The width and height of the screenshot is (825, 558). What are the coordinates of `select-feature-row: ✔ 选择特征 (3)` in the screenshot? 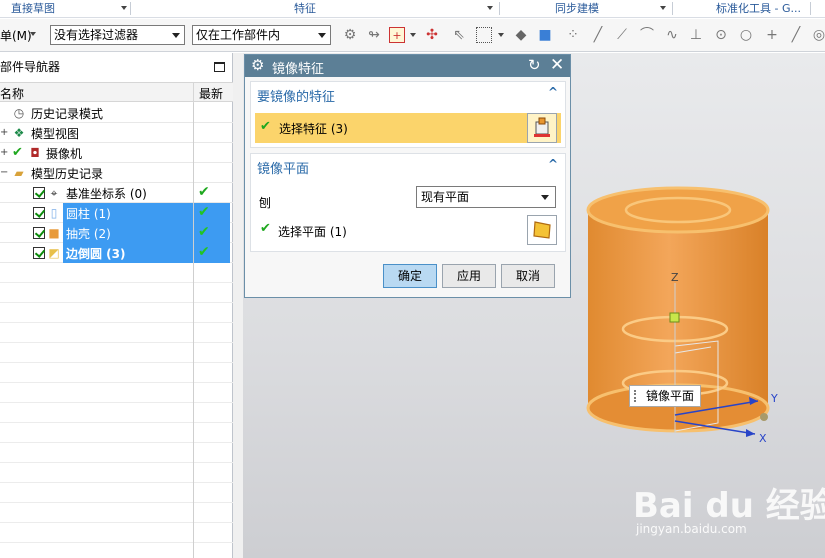 It's located at (408, 128).